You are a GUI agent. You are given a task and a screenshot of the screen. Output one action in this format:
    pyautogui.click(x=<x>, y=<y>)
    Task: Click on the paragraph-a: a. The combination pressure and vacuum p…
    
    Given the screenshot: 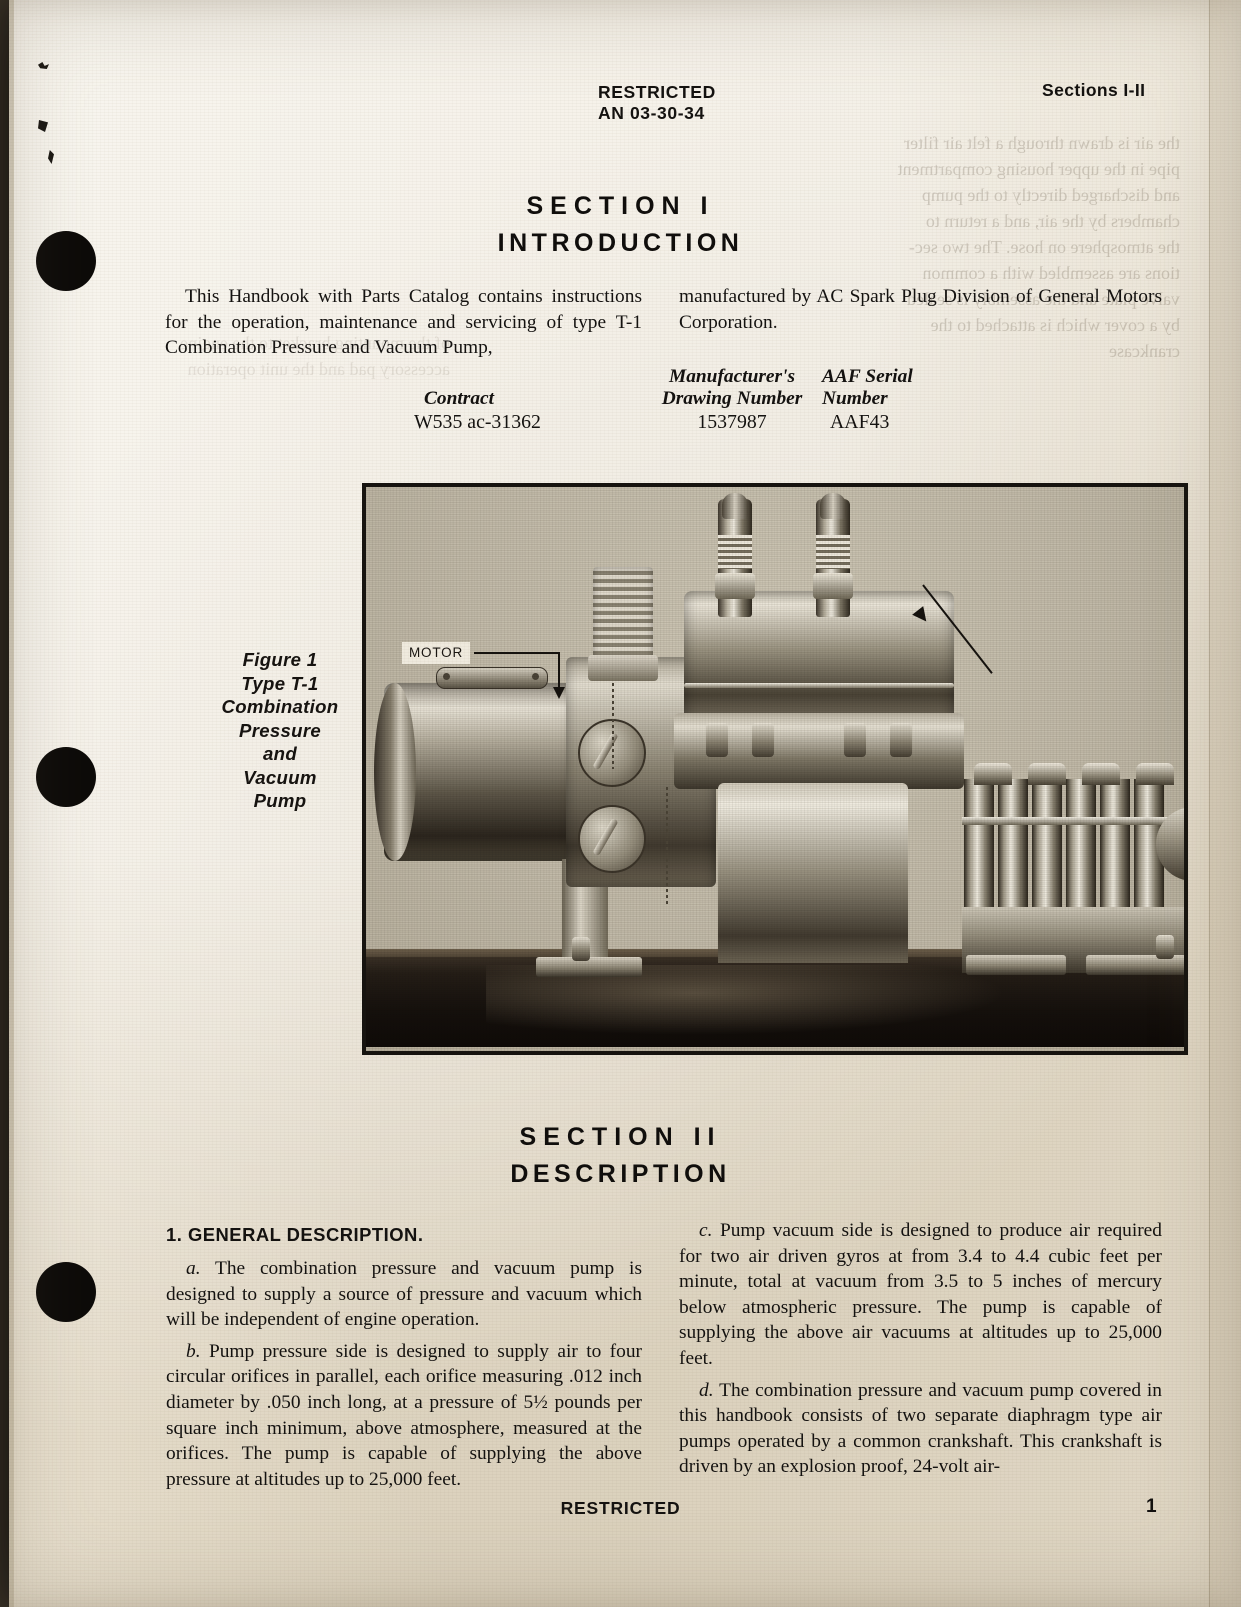 What is the action you would take?
    pyautogui.click(x=404, y=1294)
    